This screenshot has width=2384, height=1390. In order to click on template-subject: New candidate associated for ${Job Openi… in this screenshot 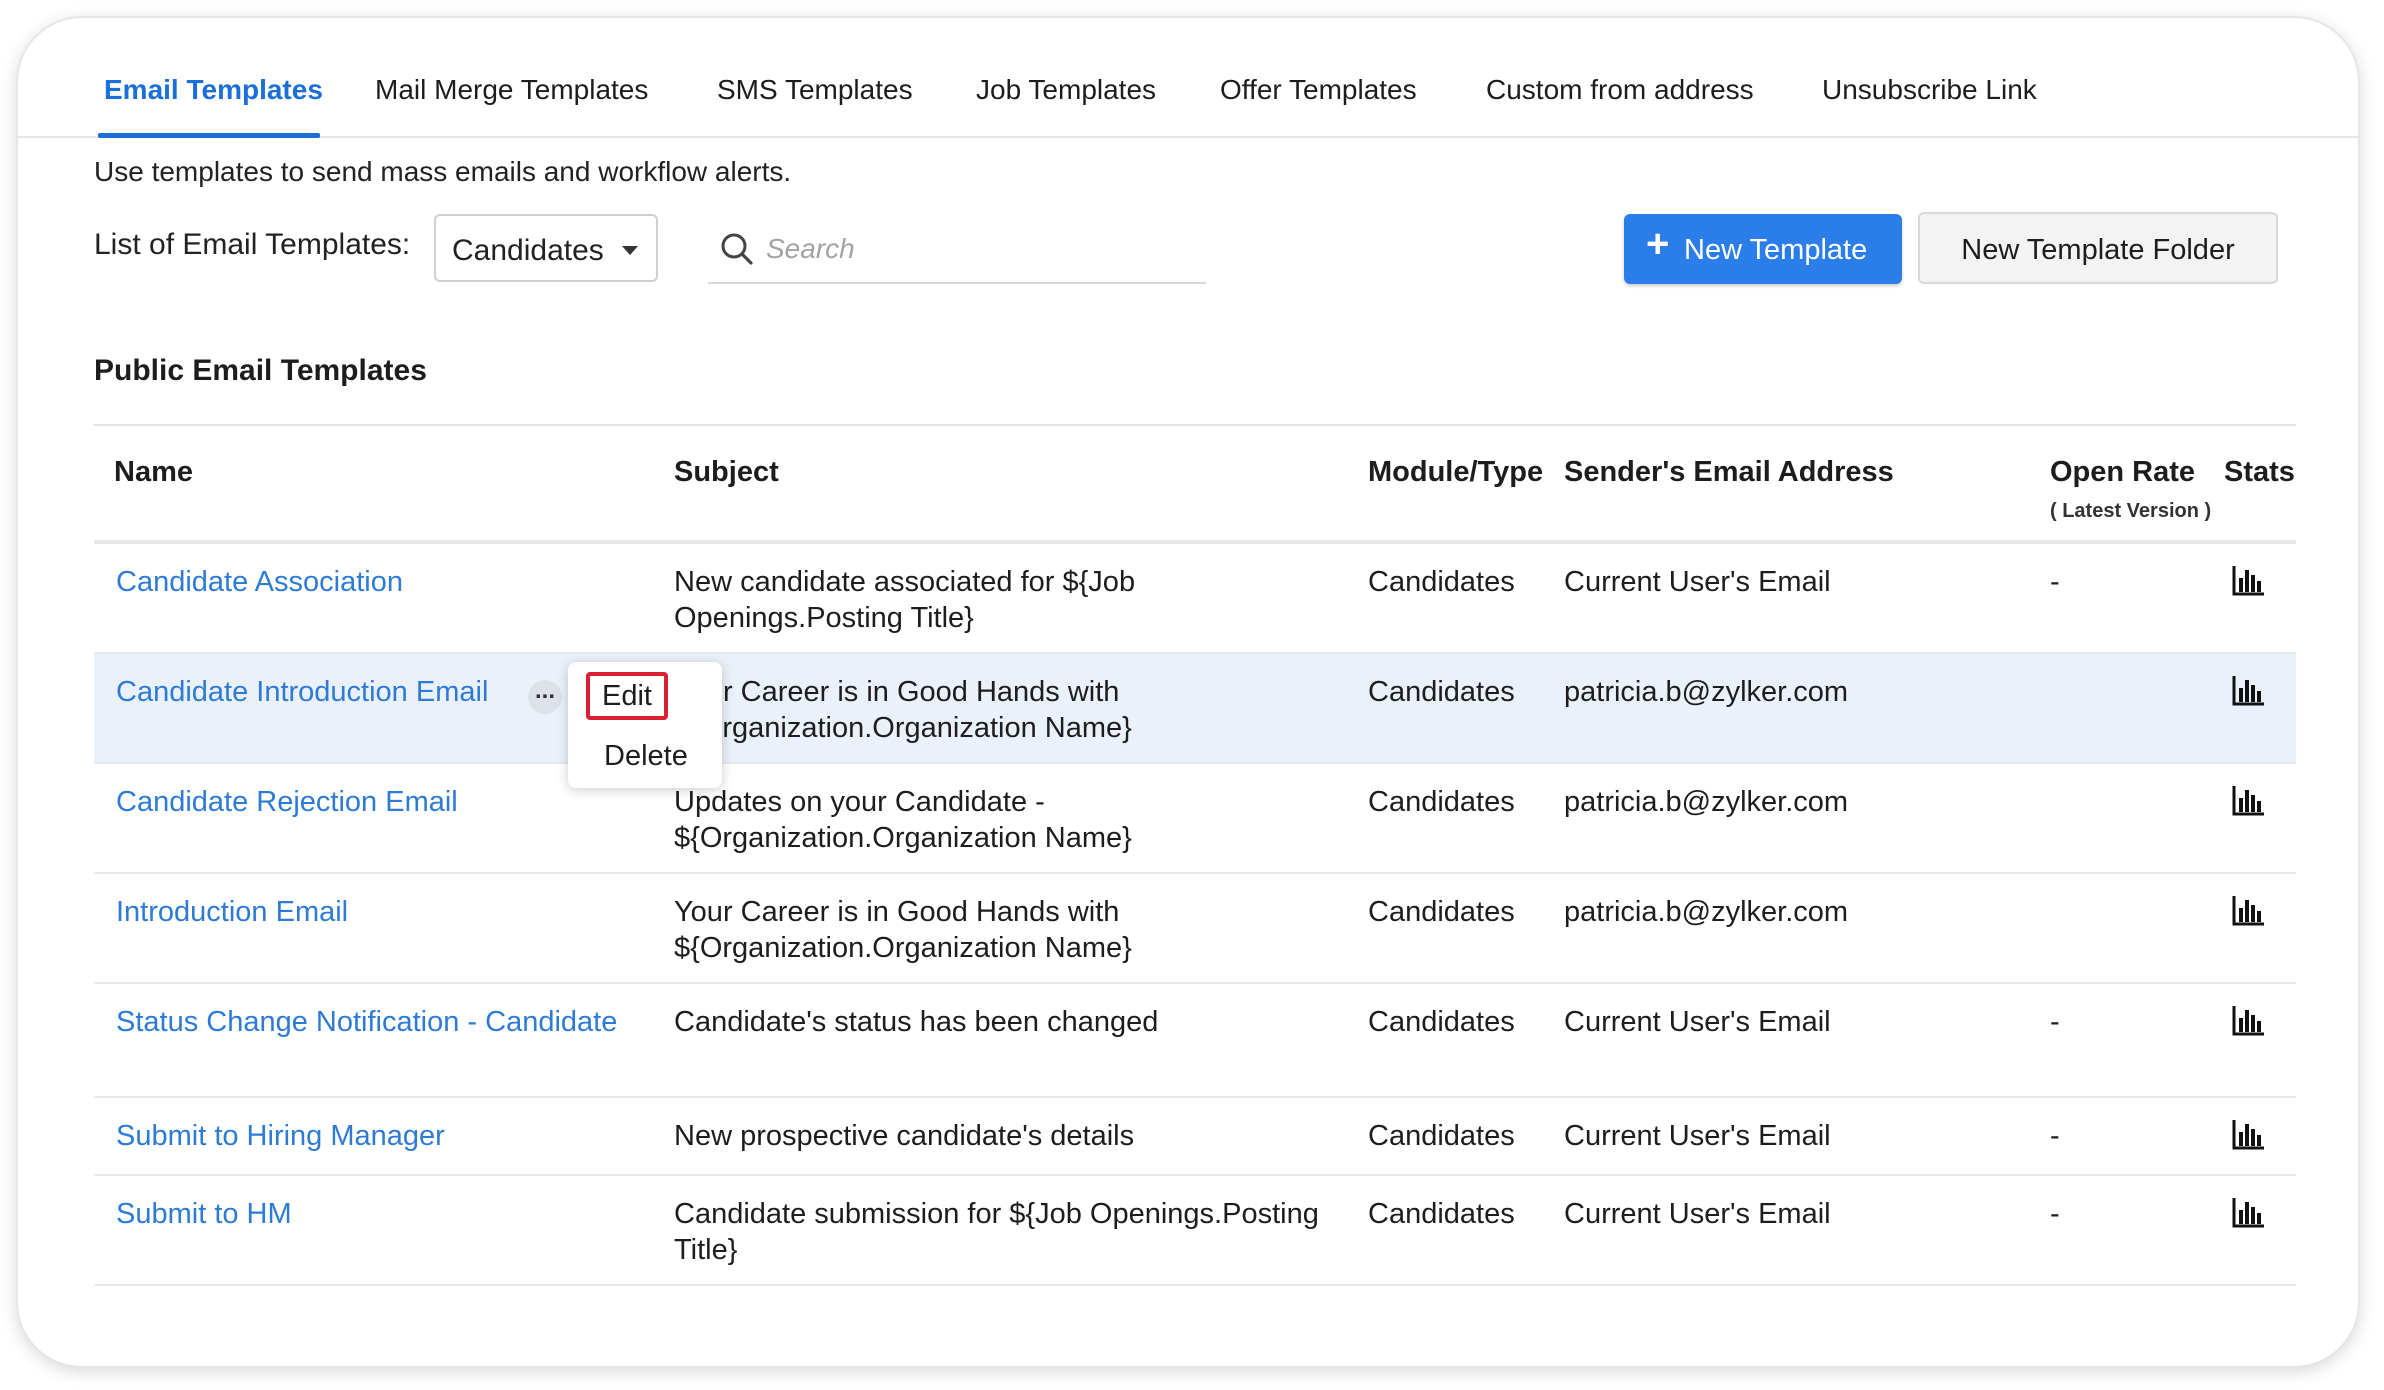, I will do `click(905, 600)`.